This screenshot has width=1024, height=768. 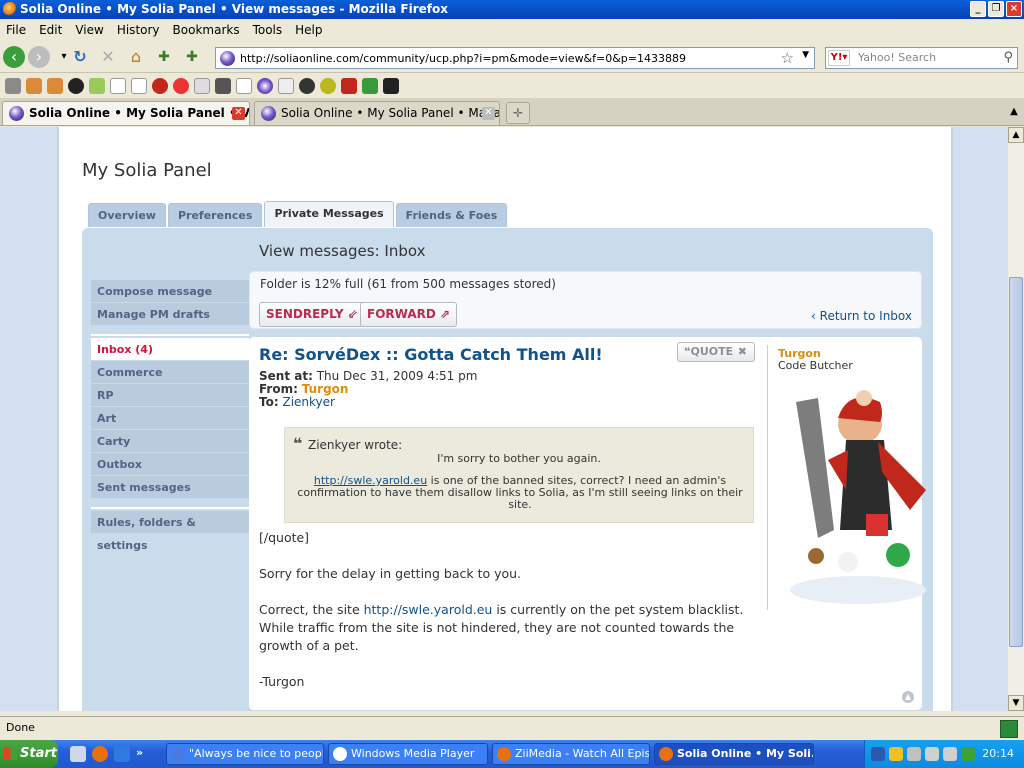 What do you see at coordinates (14, 57) in the screenshot?
I see `back-button: ‹` at bounding box center [14, 57].